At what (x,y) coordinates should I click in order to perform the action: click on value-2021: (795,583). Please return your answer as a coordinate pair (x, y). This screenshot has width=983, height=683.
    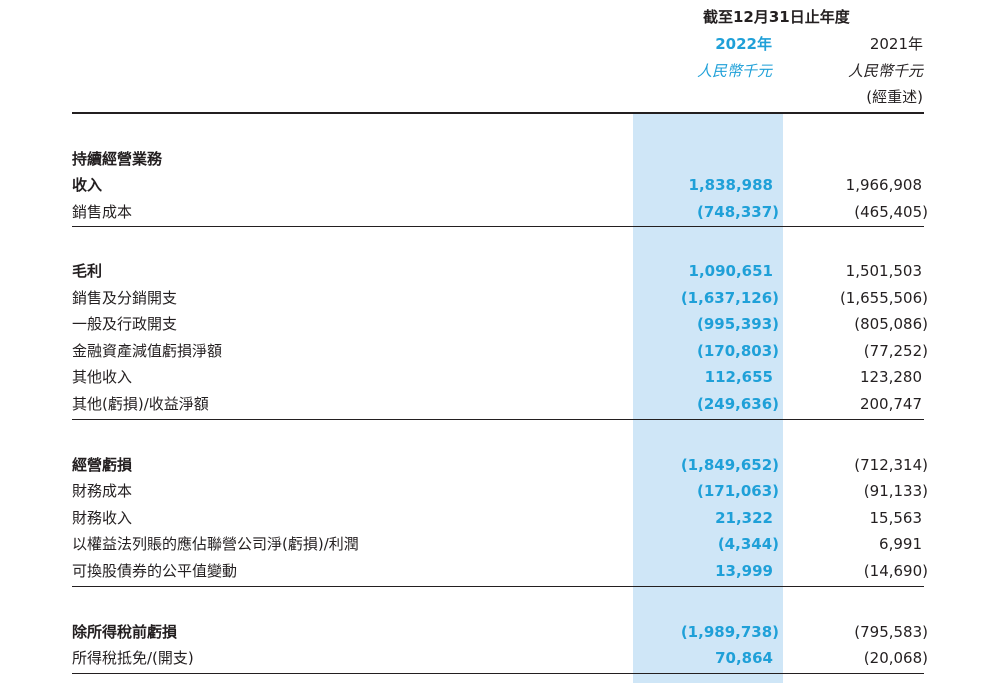
    Looking at the image, I should click on (891, 632).